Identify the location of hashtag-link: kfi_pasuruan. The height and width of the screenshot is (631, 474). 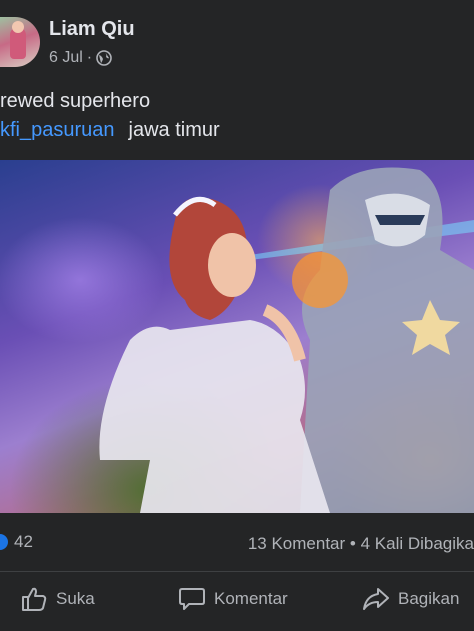
(57, 130).